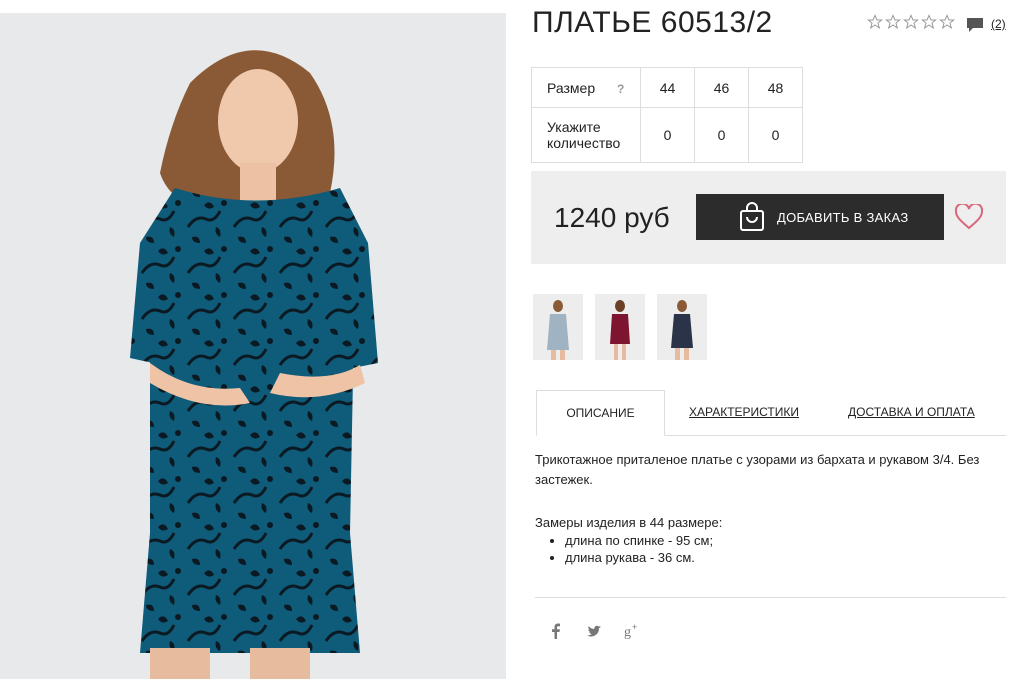  I want to click on google-plus-icon: g +, so click(632, 631).